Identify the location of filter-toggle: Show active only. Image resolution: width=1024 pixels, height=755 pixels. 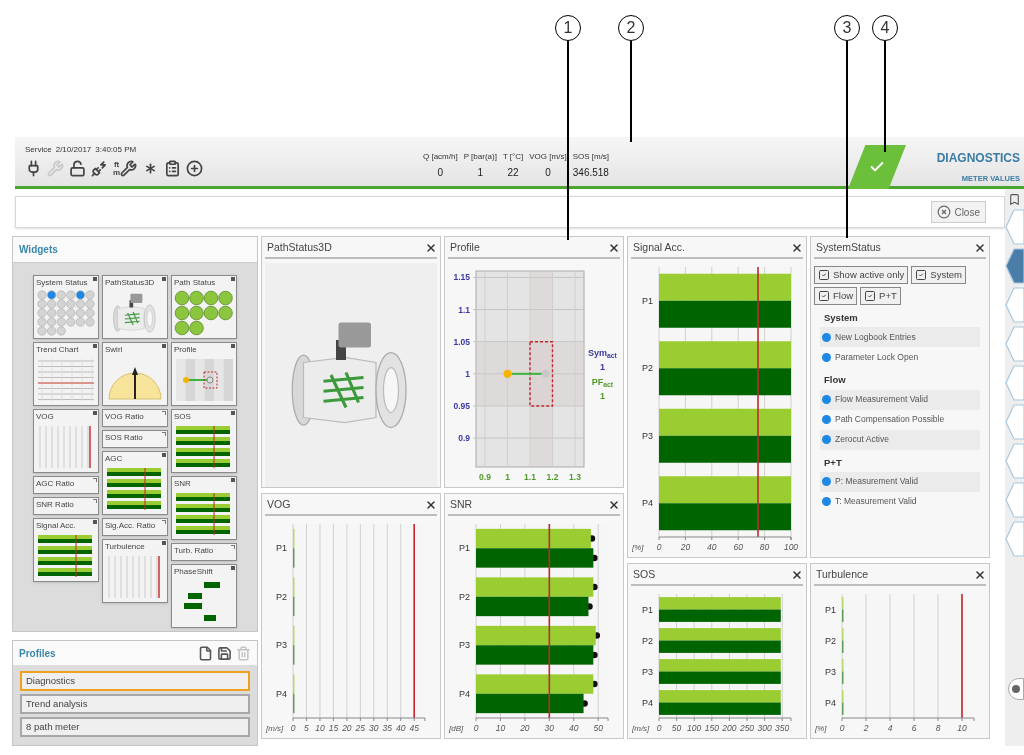
(861, 275).